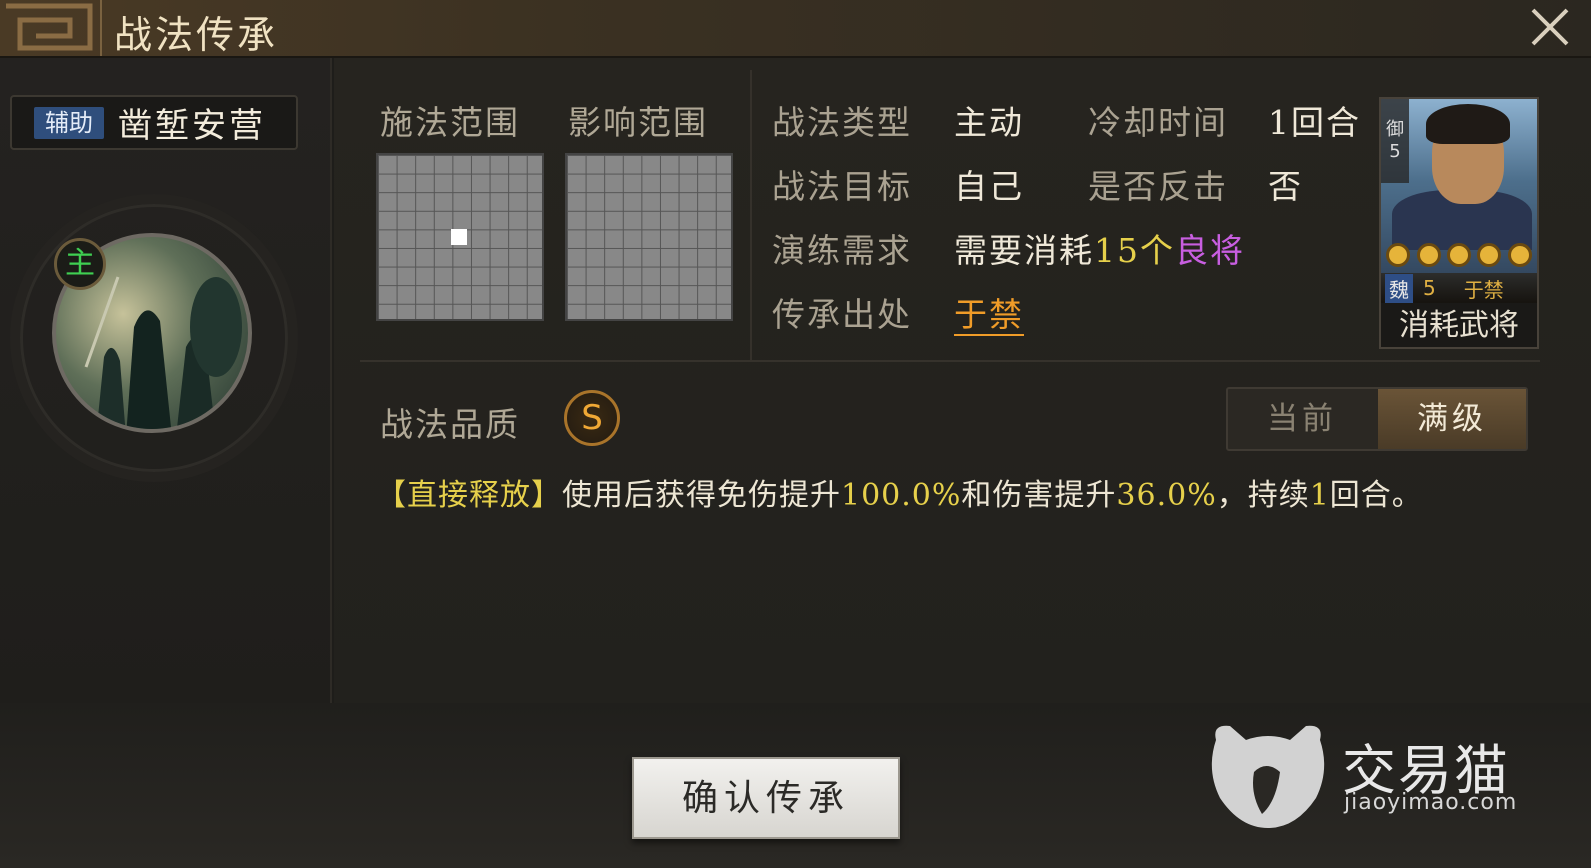  I want to click on faction-badge: 魏, so click(1399, 288).